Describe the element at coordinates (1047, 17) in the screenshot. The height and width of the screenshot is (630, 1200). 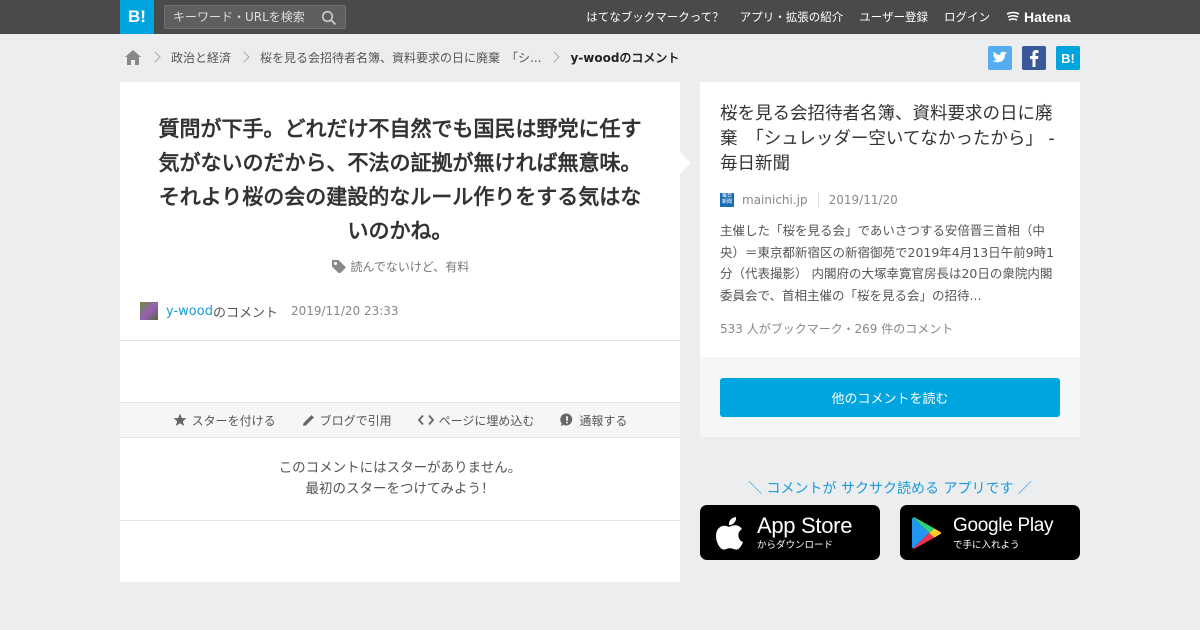
I see `hatena-brand-label: Hatena` at that location.